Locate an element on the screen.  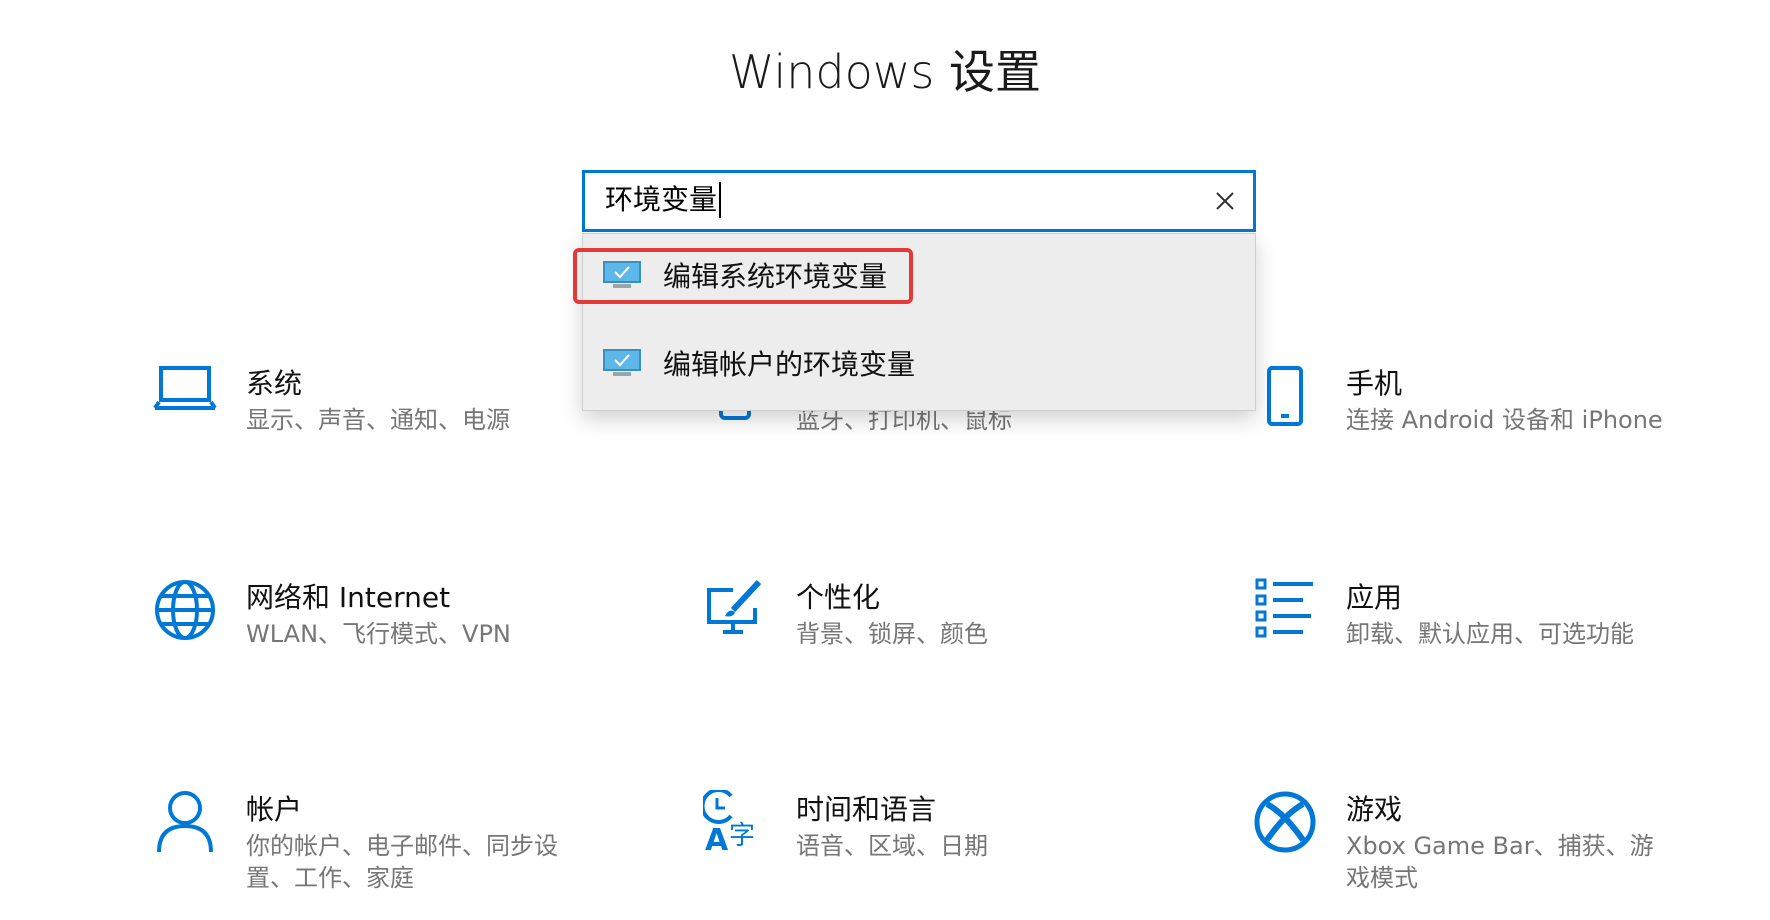
svg-text: 字 is located at coordinates (742, 836).